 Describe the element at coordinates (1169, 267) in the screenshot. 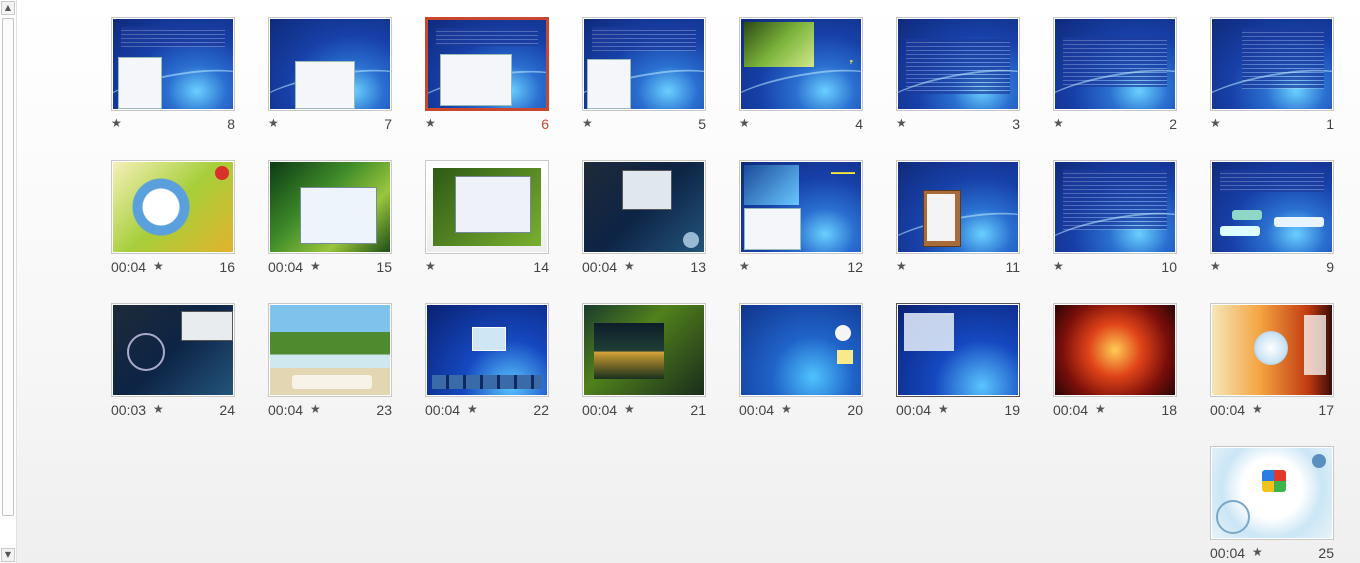

I see `slide-number: 10` at that location.